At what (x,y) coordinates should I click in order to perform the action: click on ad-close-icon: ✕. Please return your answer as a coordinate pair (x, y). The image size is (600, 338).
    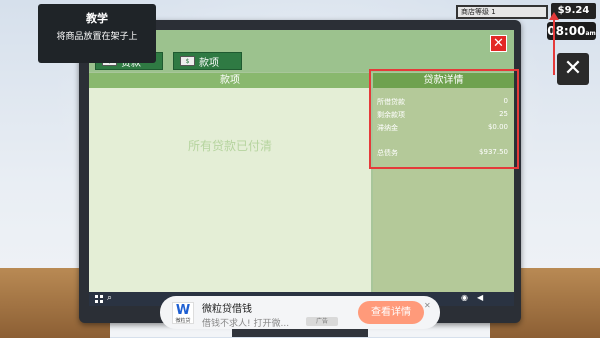
    Looking at the image, I should click on (427, 305).